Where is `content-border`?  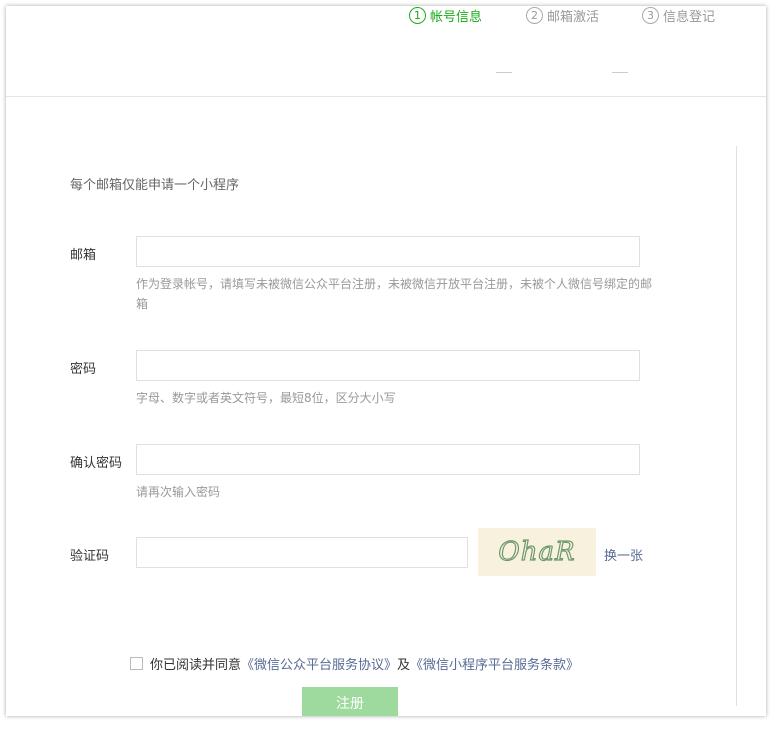 content-border is located at coordinates (736, 426).